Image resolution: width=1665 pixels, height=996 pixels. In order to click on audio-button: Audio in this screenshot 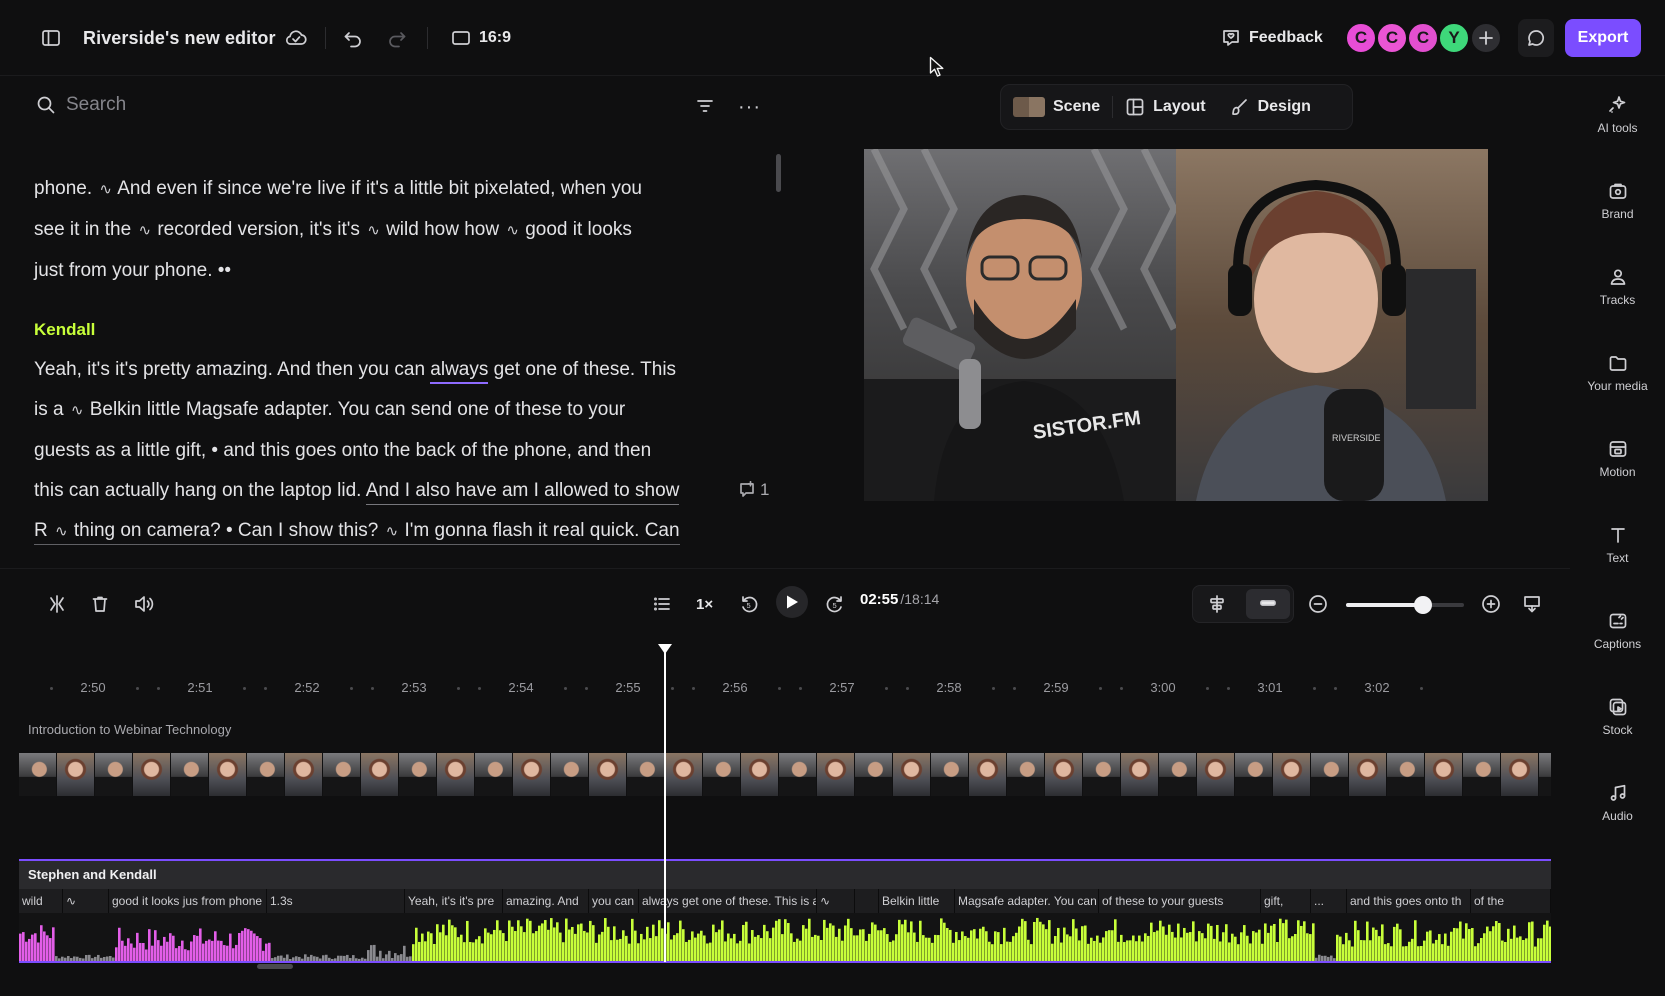, I will do `click(1617, 803)`.